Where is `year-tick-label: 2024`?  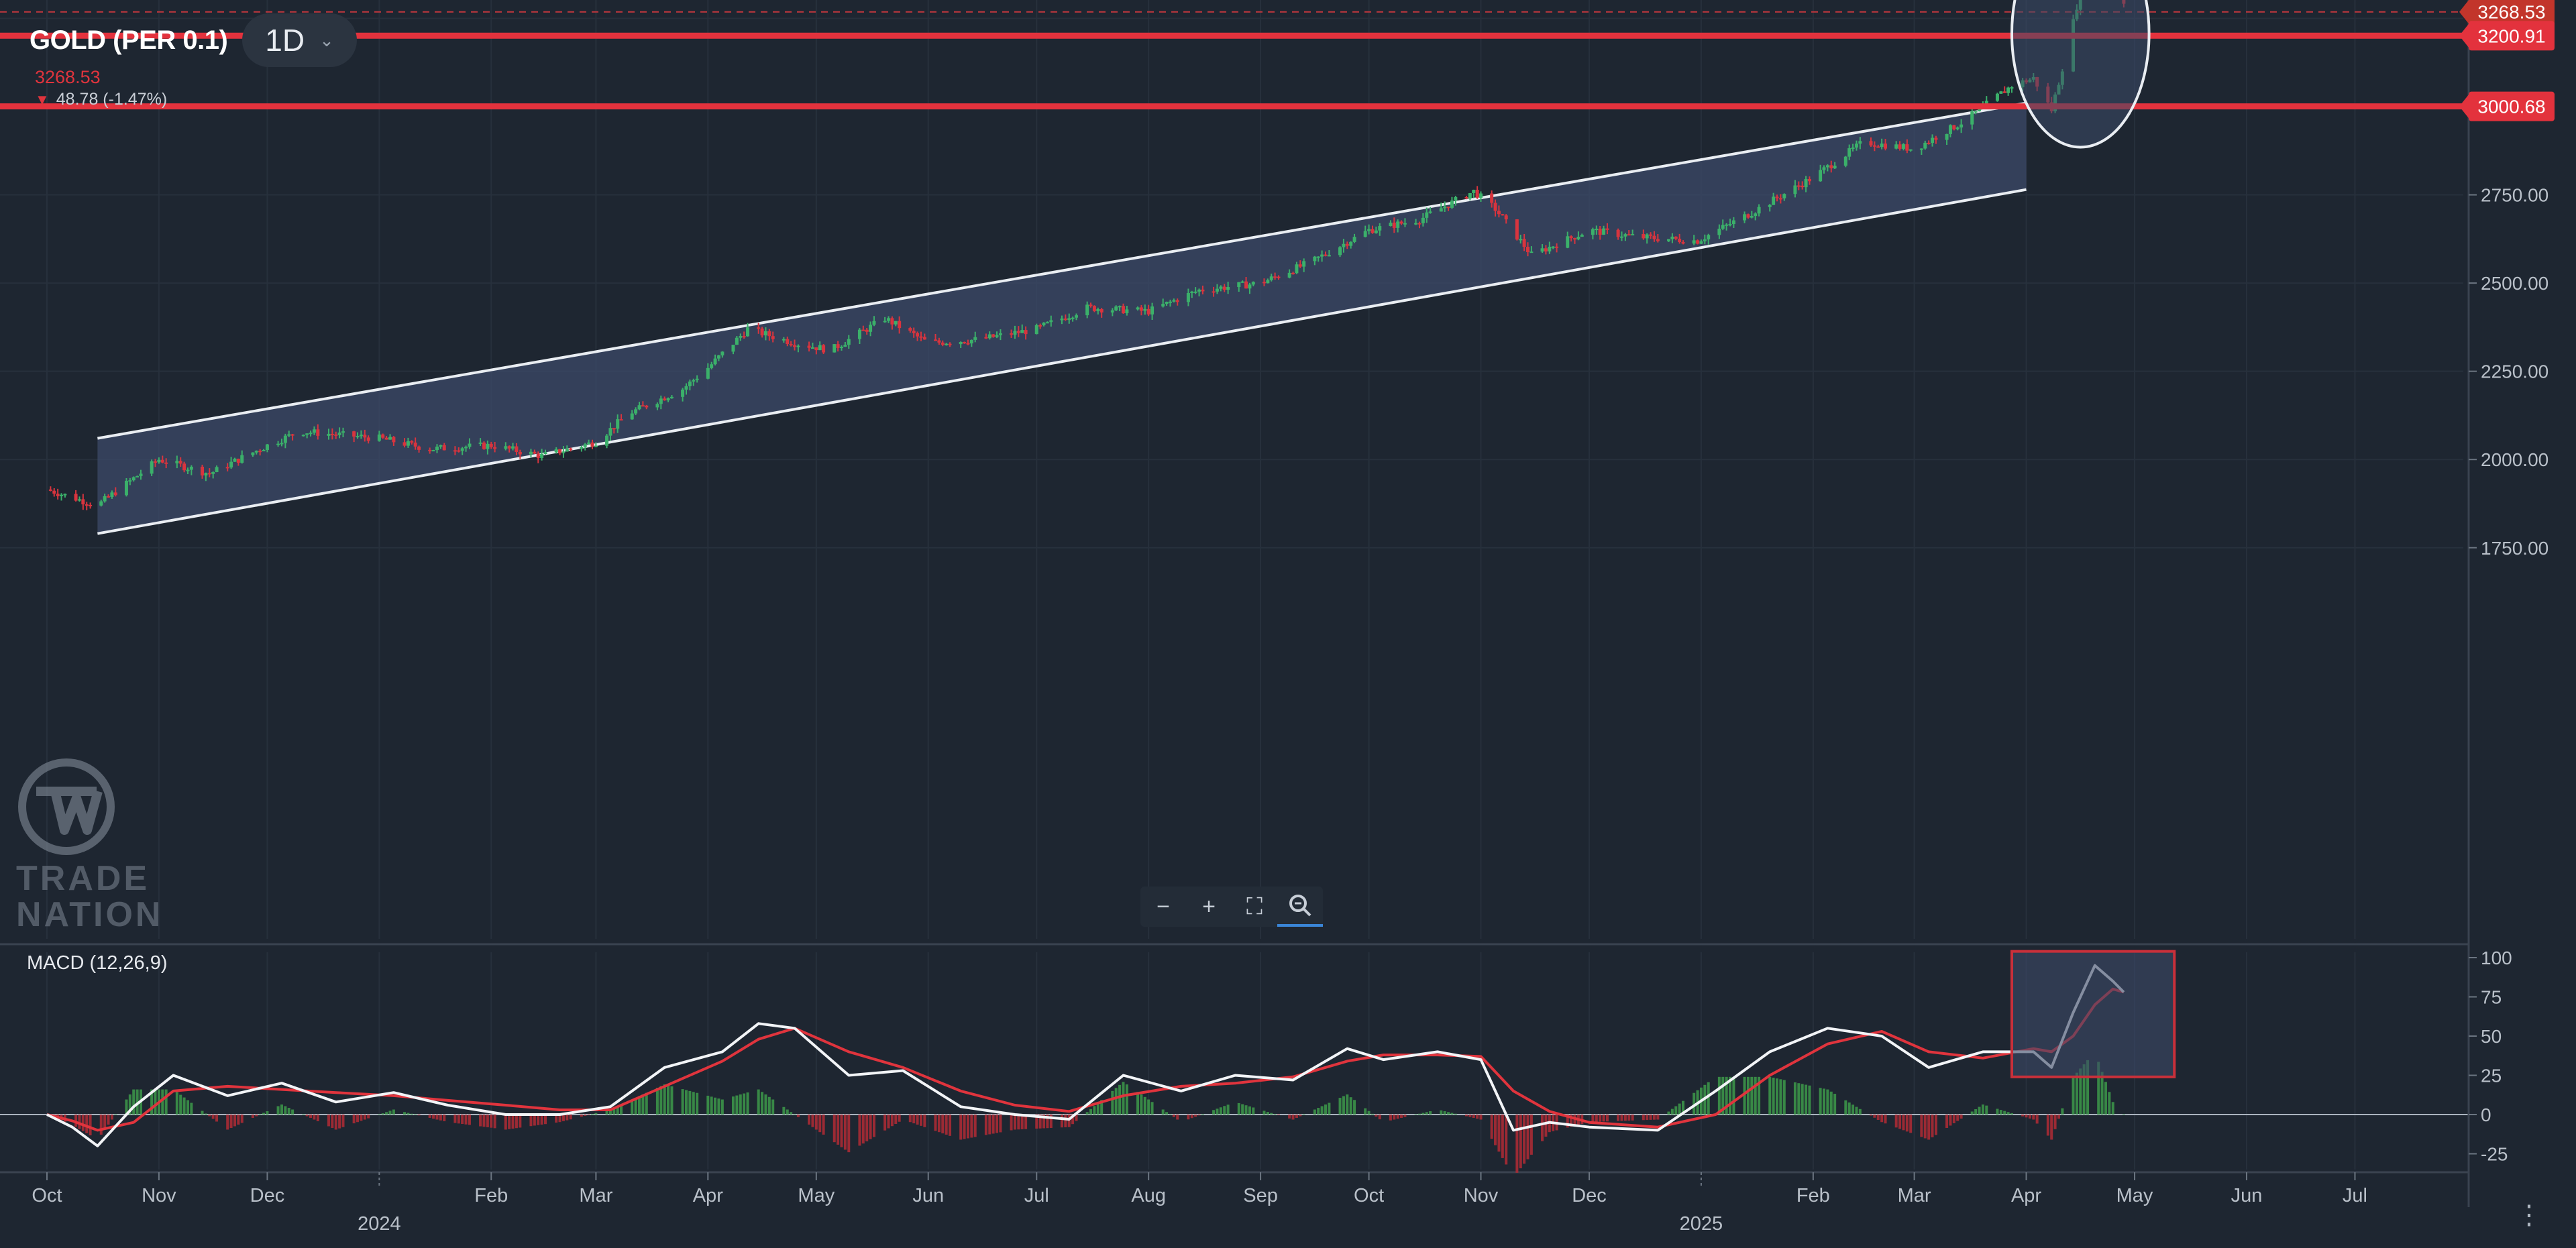
year-tick-label: 2024 is located at coordinates (379, 1224).